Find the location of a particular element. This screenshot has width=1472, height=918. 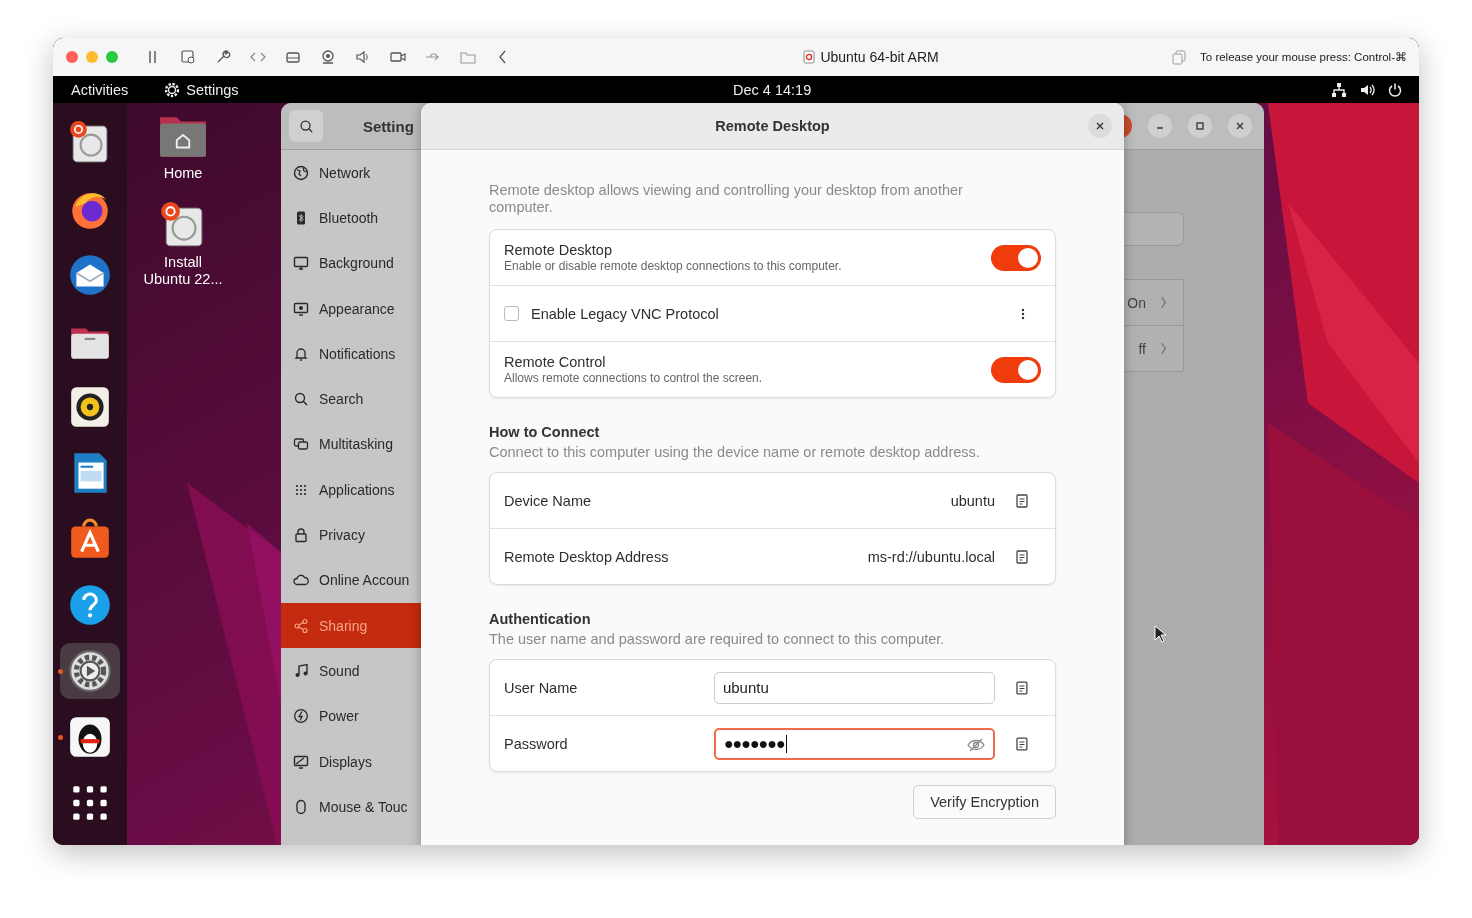

question-icon is located at coordinates (90, 605).